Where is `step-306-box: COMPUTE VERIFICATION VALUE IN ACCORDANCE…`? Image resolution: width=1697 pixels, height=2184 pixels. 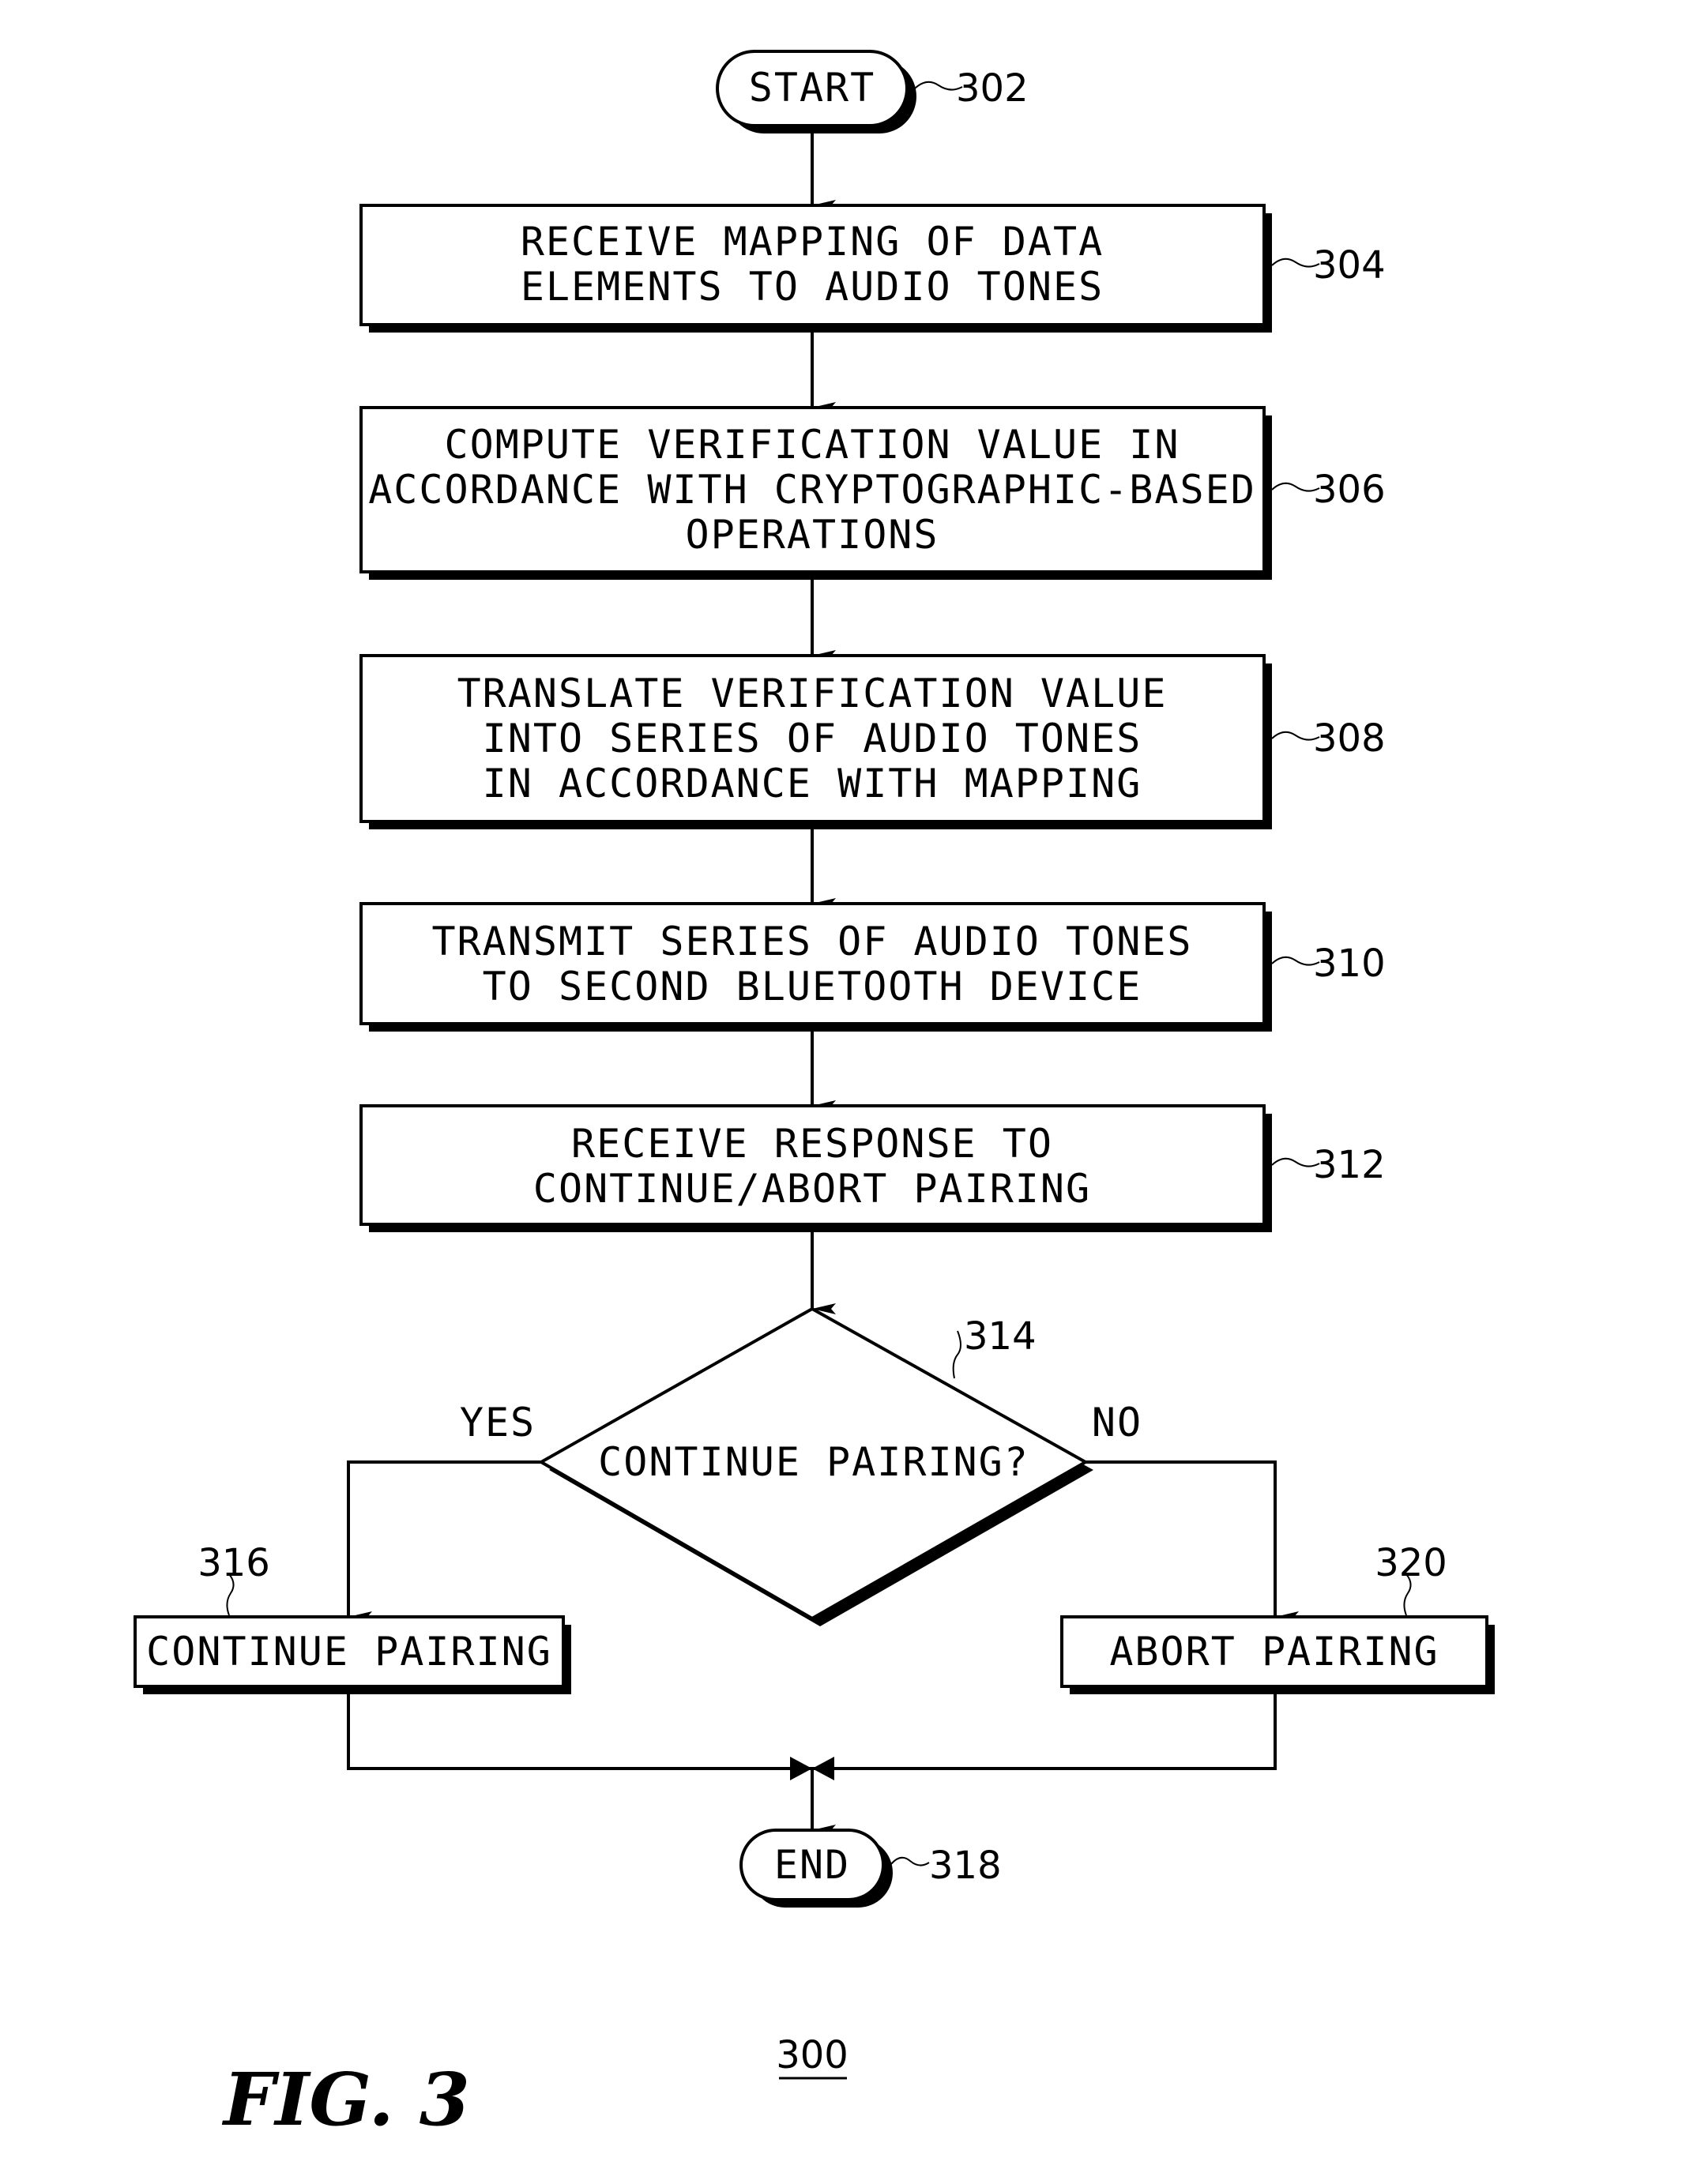 step-306-box: COMPUTE VERIFICATION VALUE IN ACCORDANCE… is located at coordinates (815, 493).